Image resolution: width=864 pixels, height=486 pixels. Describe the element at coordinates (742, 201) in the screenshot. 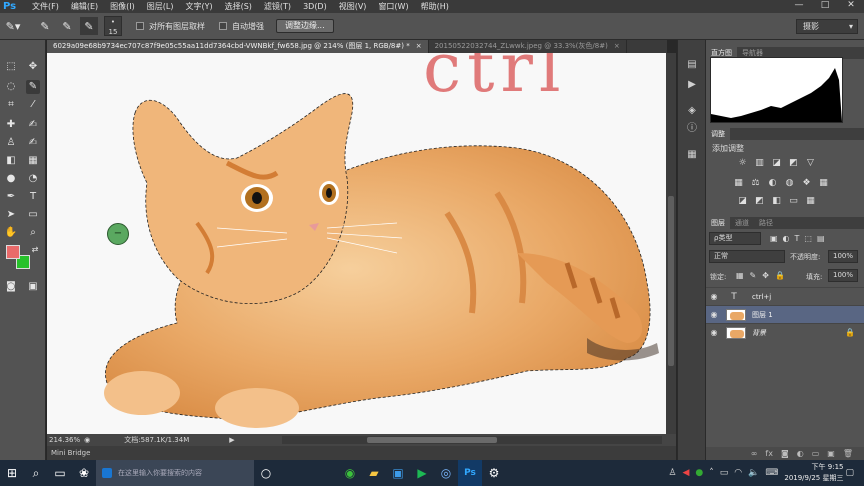

I see `invert-icon: ◪` at that location.